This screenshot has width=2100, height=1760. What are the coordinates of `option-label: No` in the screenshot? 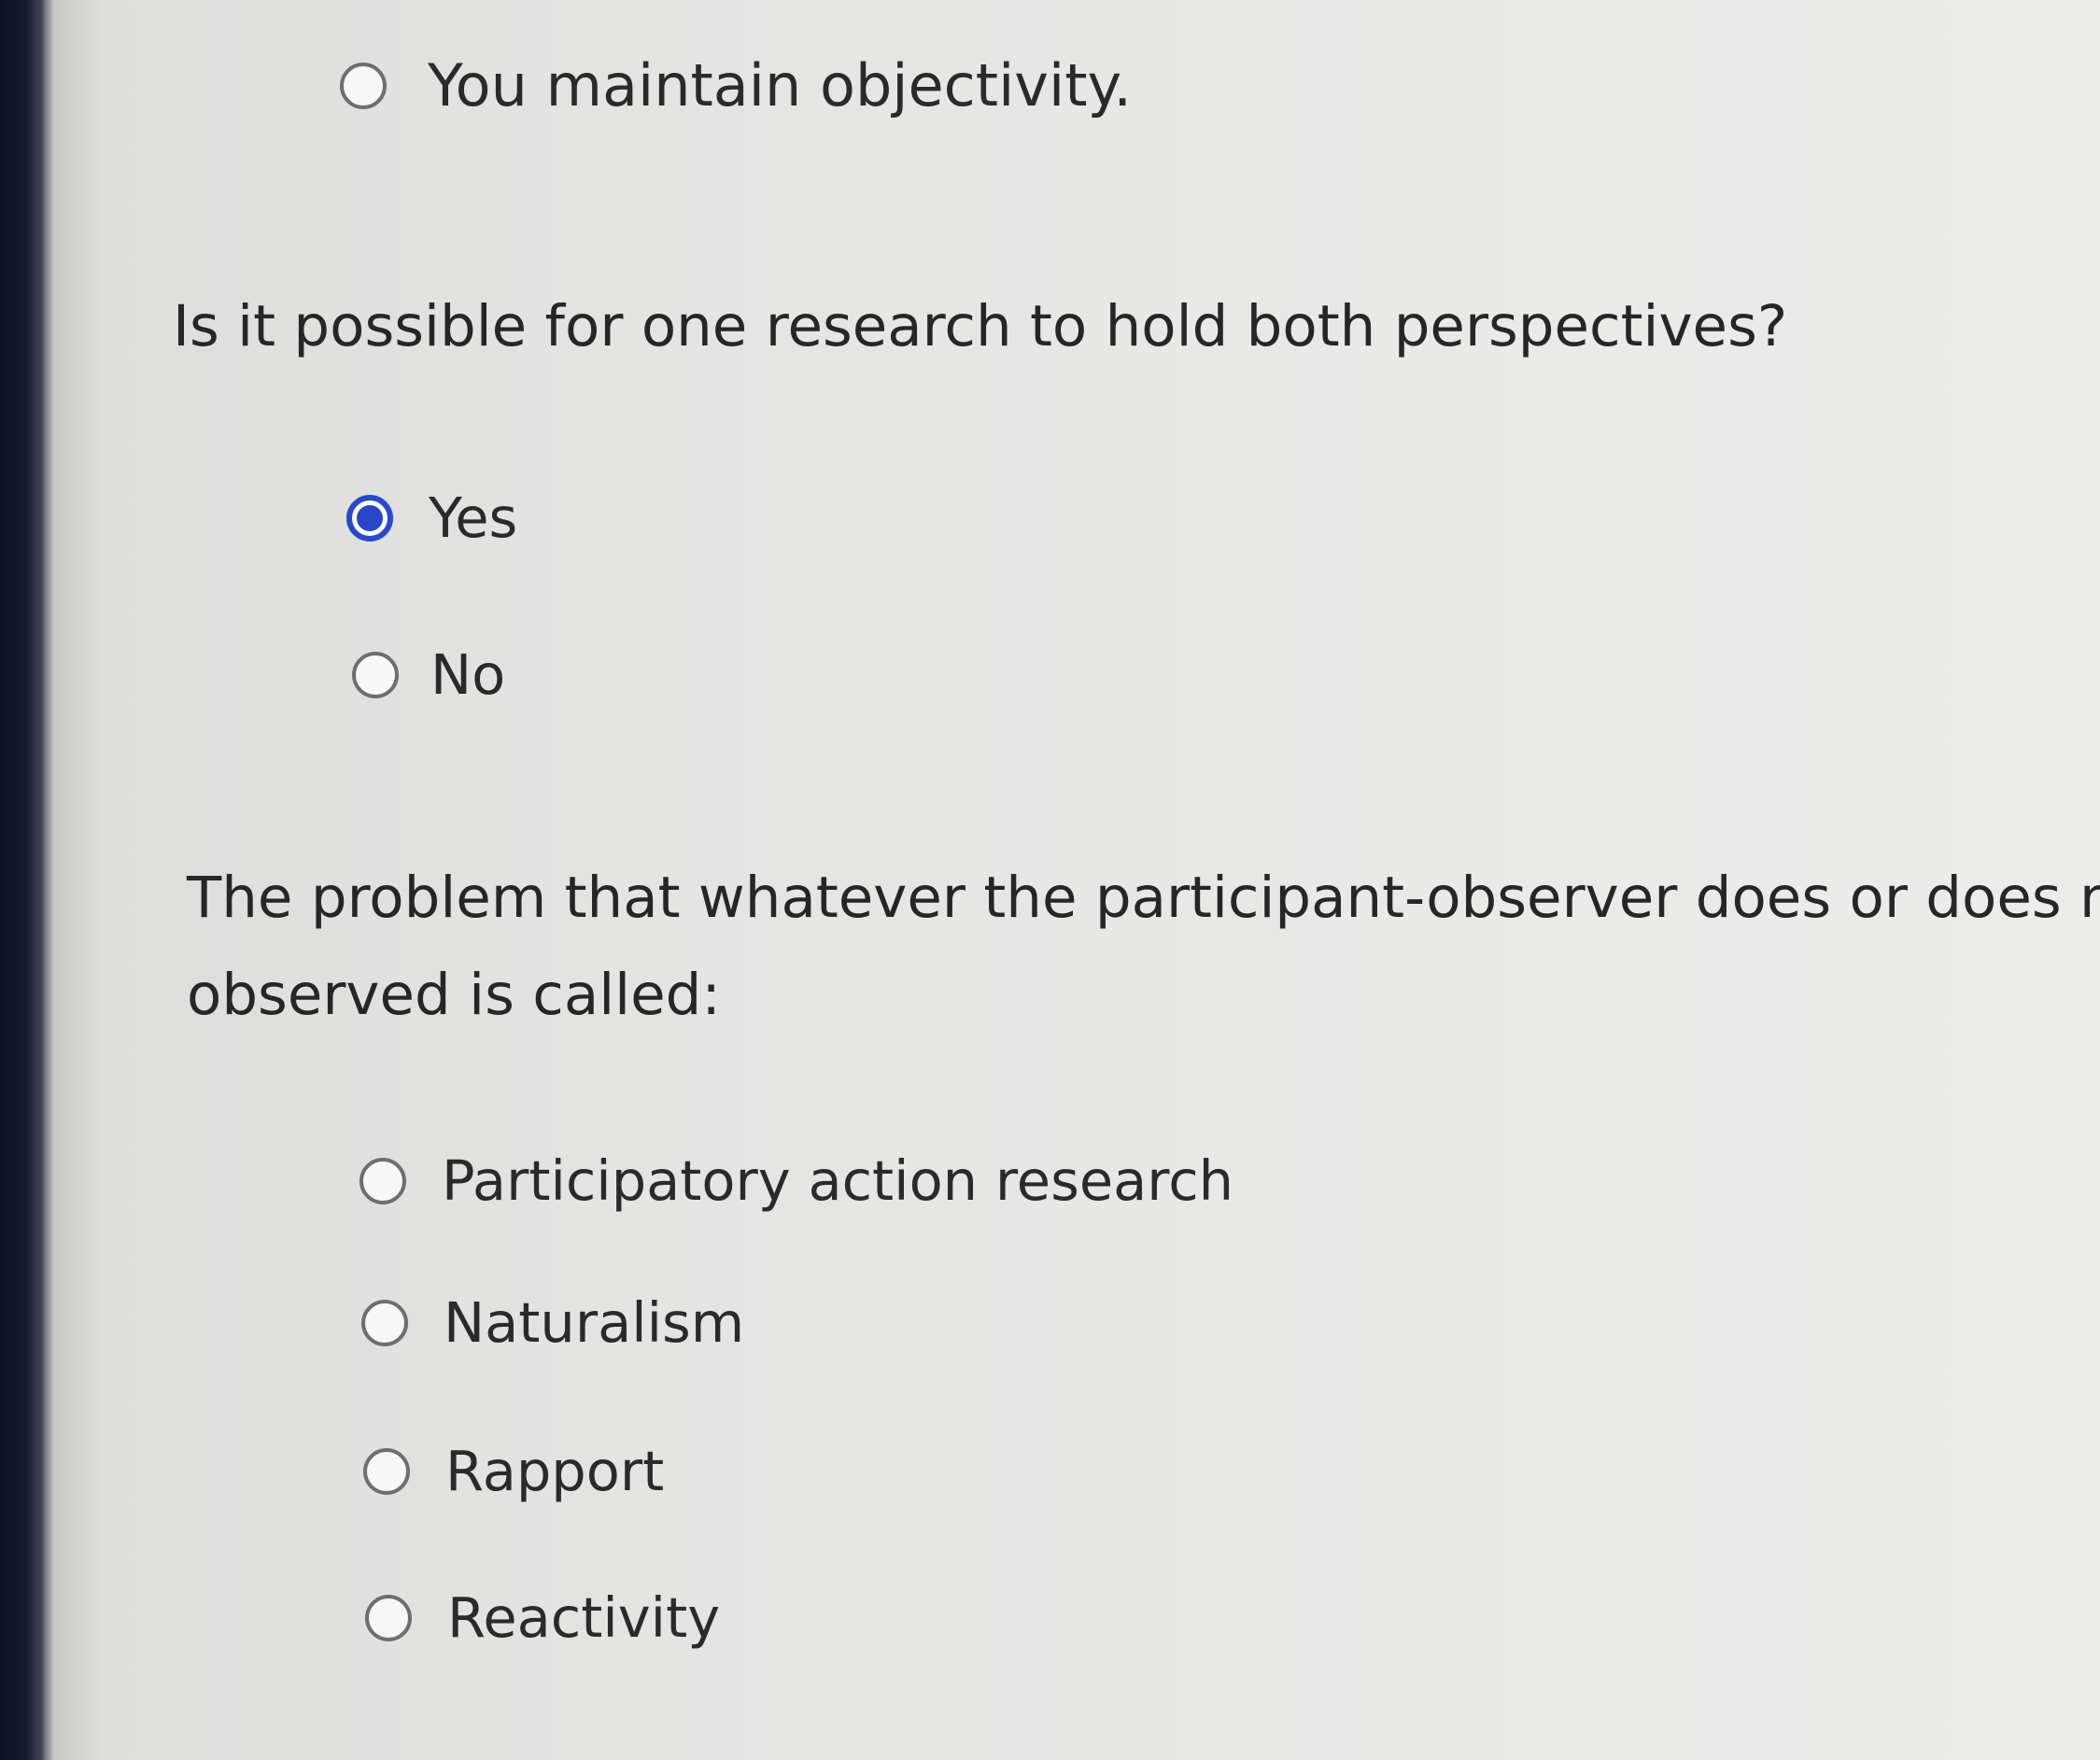 It's located at (468, 674).